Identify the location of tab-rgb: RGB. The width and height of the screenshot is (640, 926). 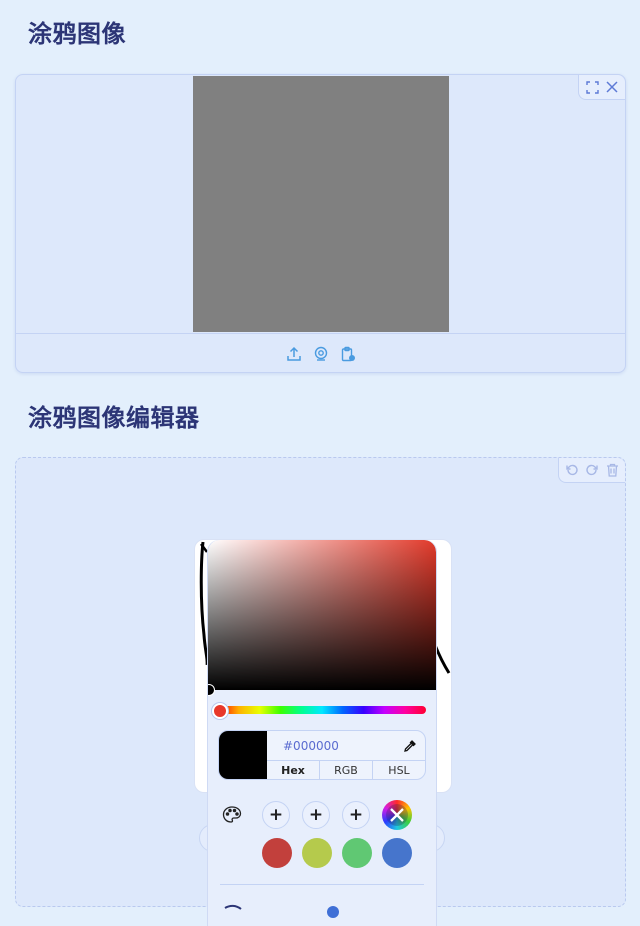
(346, 770).